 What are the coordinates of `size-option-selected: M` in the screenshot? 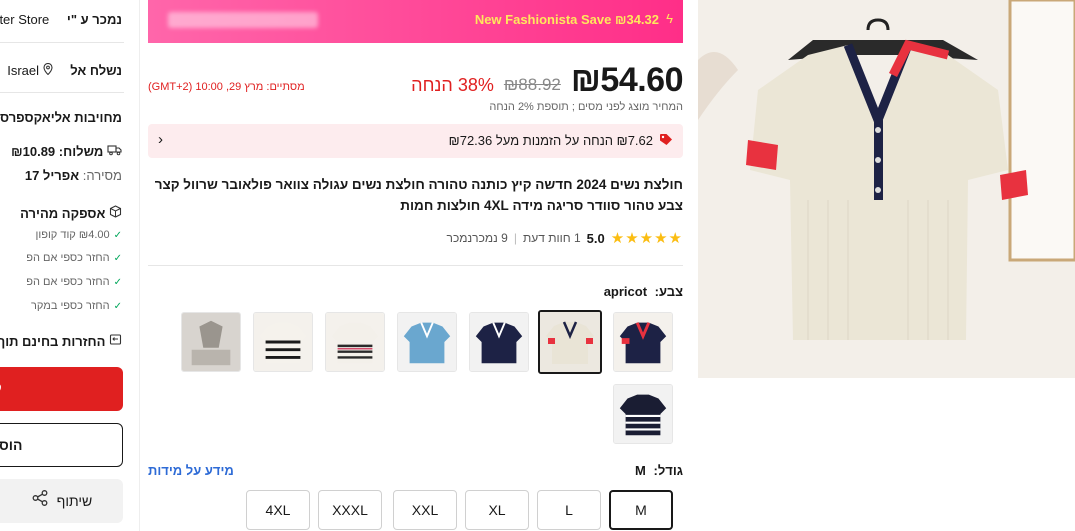 It's located at (641, 510).